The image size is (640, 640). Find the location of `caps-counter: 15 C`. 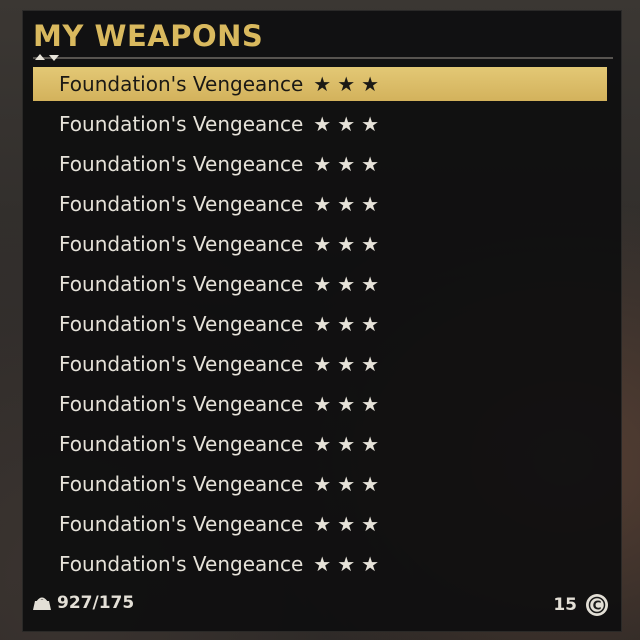

caps-counter: 15 C is located at coordinates (581, 605).